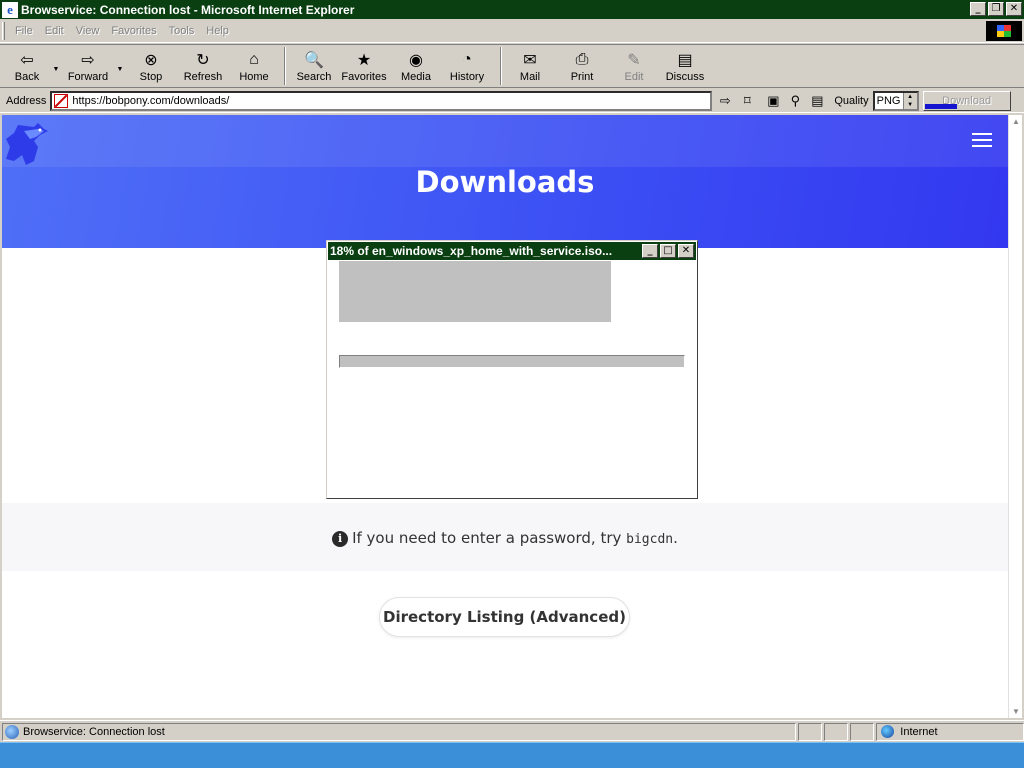 This screenshot has width=1024, height=768. What do you see at coordinates (12, 731) in the screenshot?
I see `page-status-icon` at bounding box center [12, 731].